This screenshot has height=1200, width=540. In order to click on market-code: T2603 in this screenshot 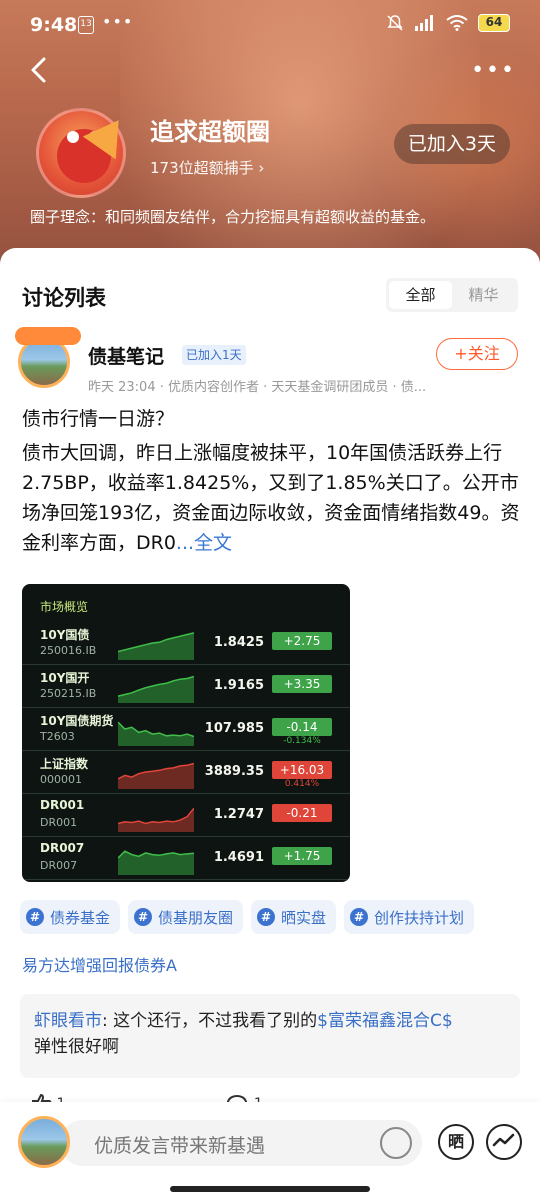, I will do `click(57, 736)`.